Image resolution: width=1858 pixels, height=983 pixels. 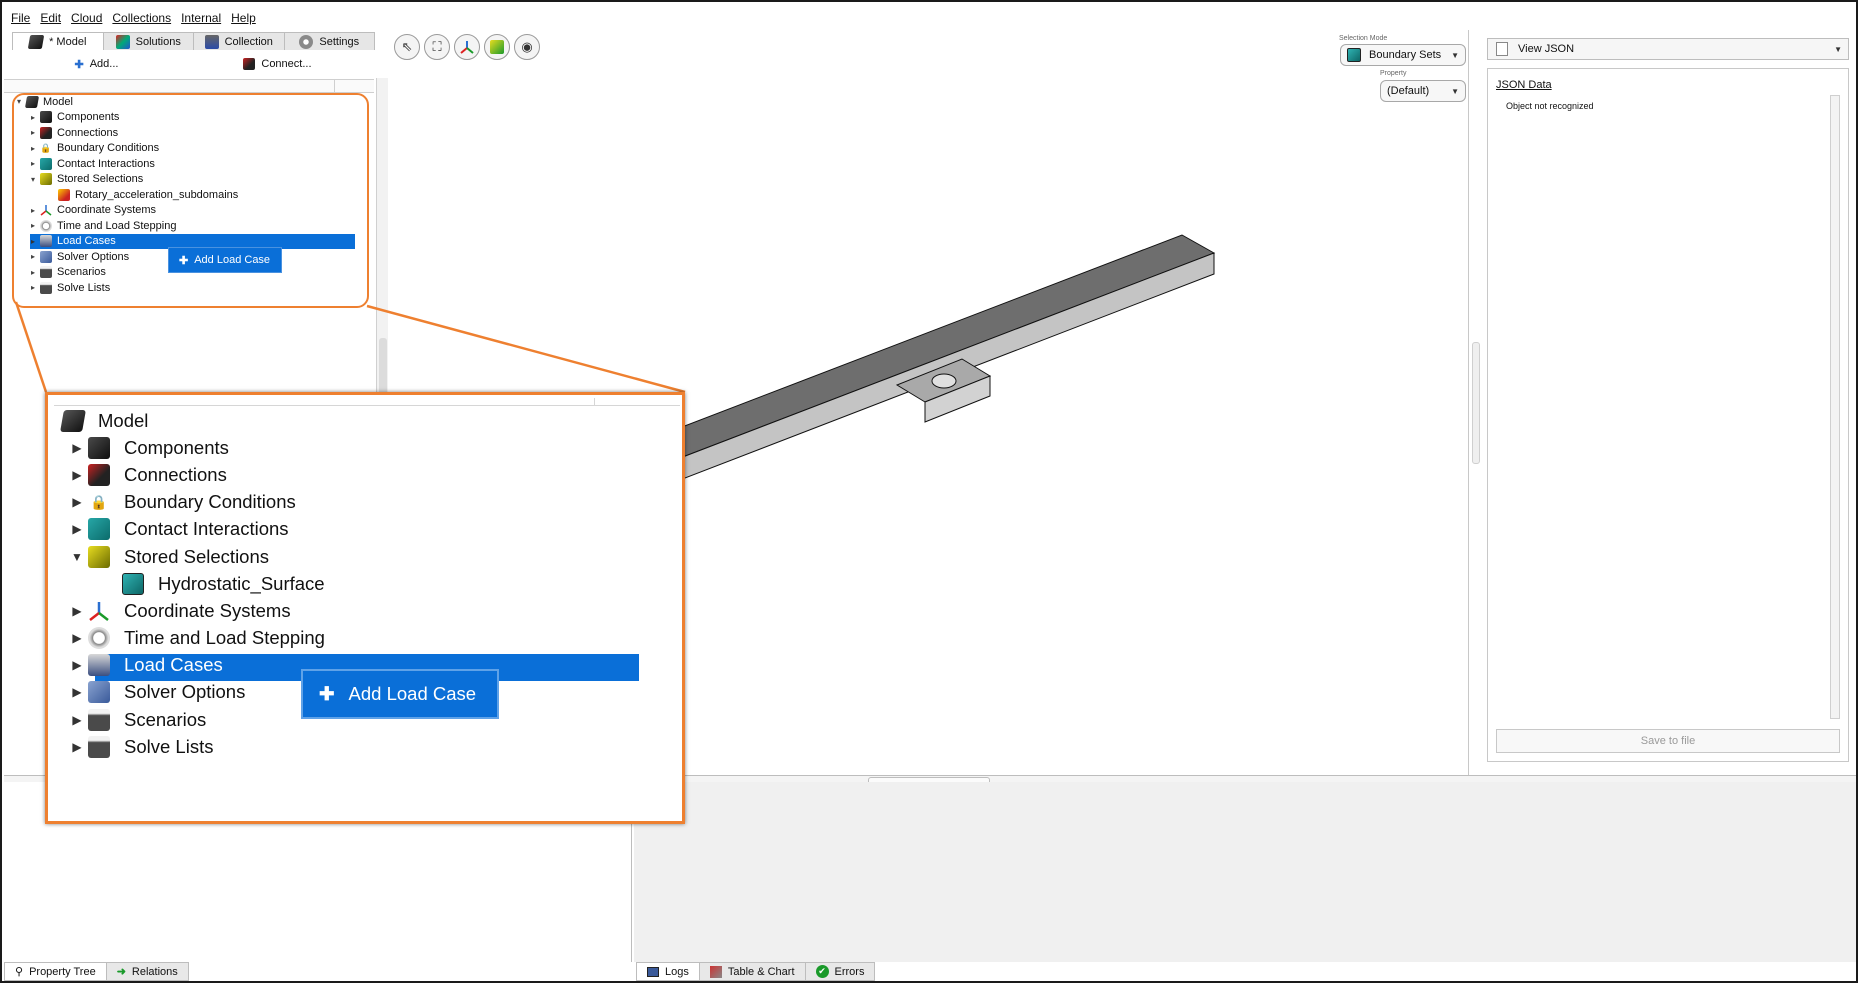 I want to click on context-menu-add-load-case: ✚ Add Load Case, so click(x=400, y=694).